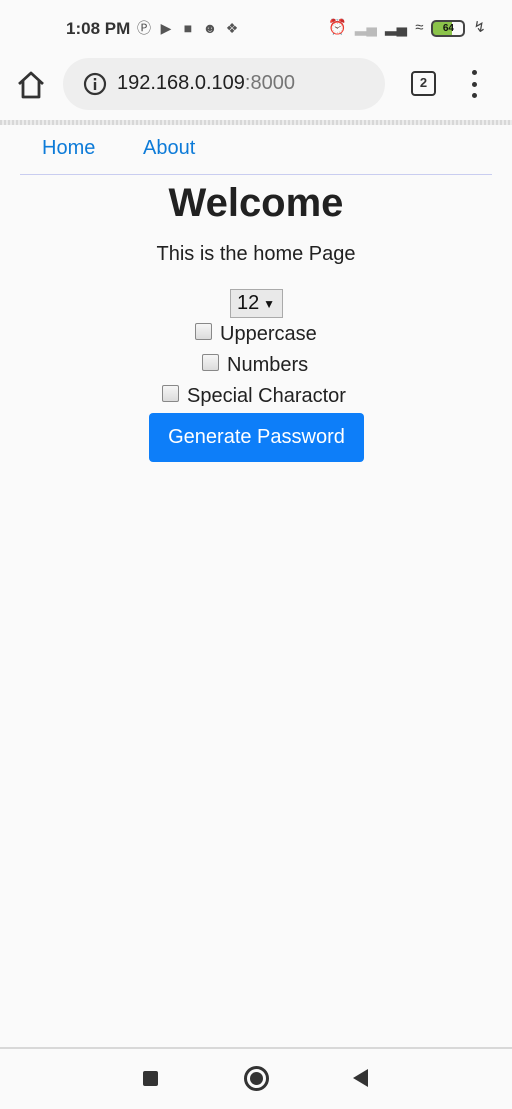 The image size is (512, 1109). I want to click on recents-icon, so click(150, 1078).